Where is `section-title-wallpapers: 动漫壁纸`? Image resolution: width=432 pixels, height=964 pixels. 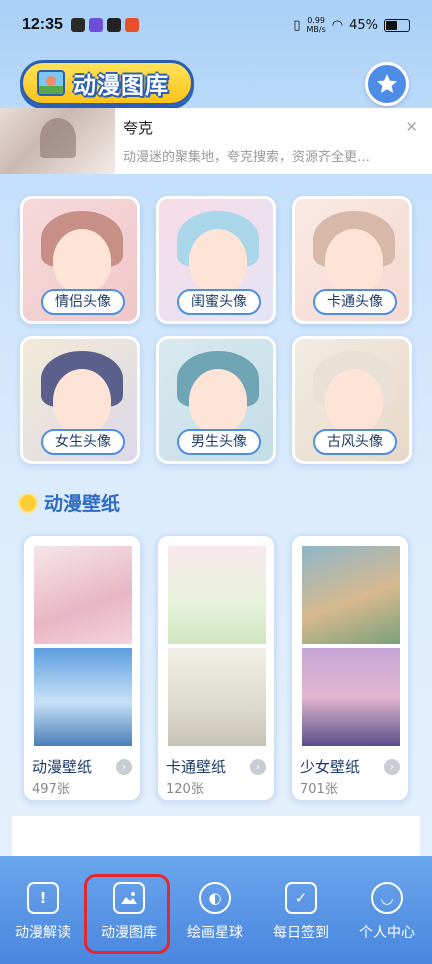 section-title-wallpapers: 动漫壁纸 is located at coordinates (70, 502).